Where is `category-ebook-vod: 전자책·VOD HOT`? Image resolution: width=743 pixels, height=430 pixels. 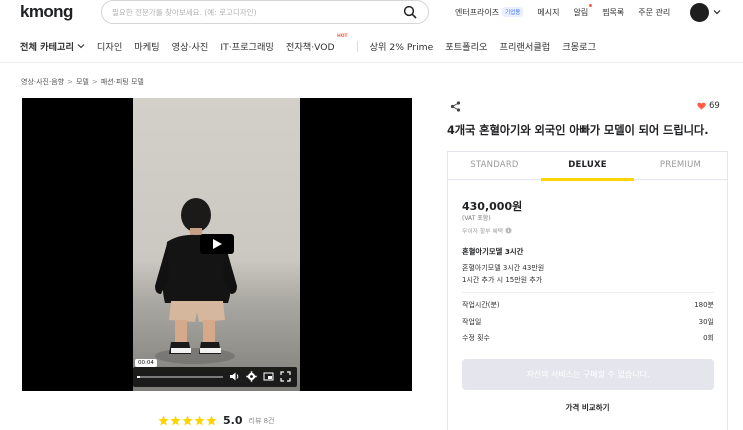 category-ebook-vod: 전자책·VOD HOT is located at coordinates (316, 43).